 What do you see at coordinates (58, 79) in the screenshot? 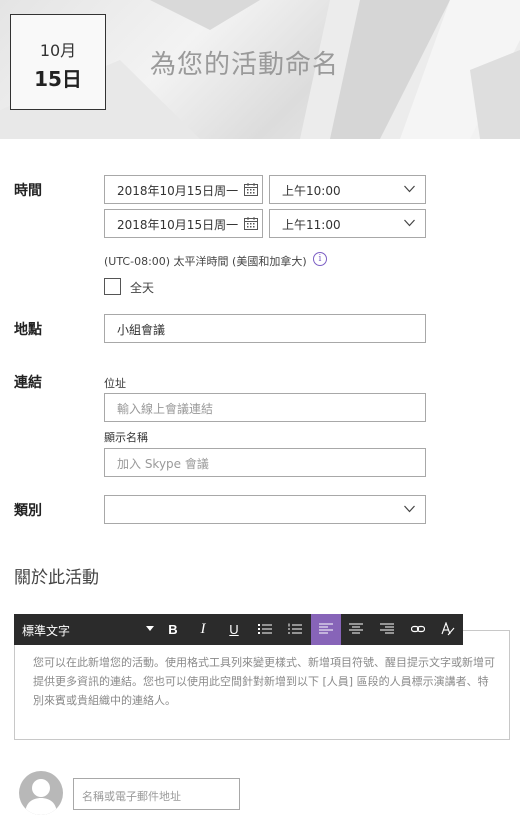
I see `date-day: 15日` at bounding box center [58, 79].